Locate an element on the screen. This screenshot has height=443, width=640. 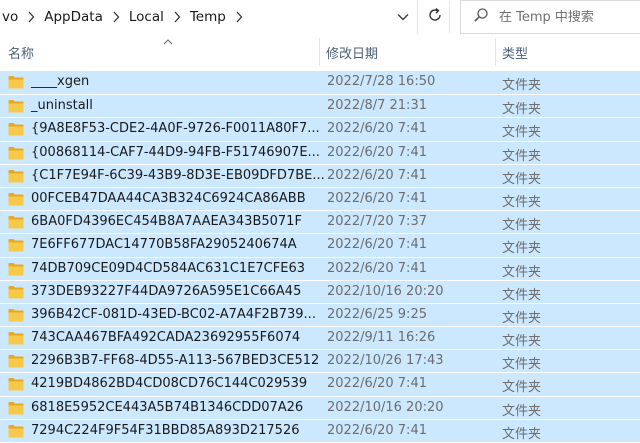
breadcrumb-item-appdata: AppData is located at coordinates (73, 17).